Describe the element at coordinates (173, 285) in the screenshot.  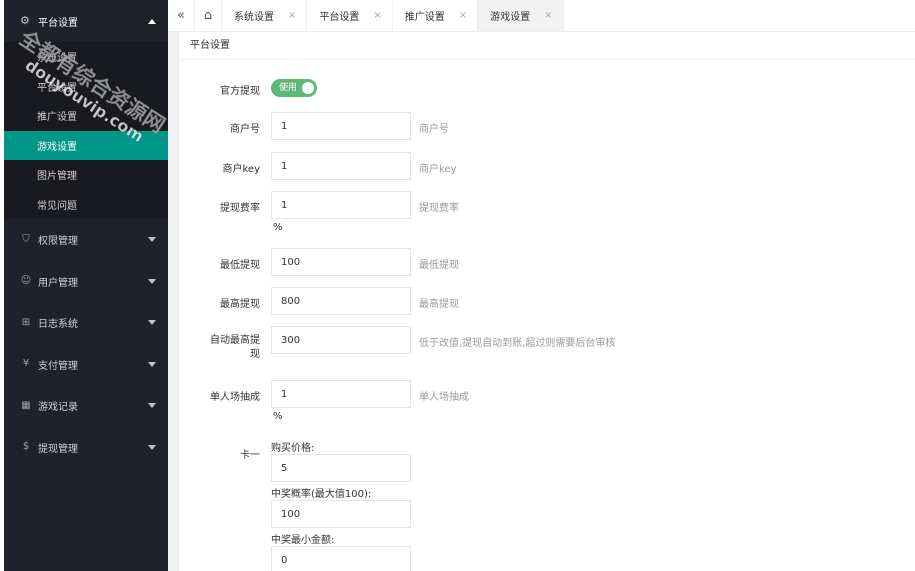
I see `layout-gap` at that location.